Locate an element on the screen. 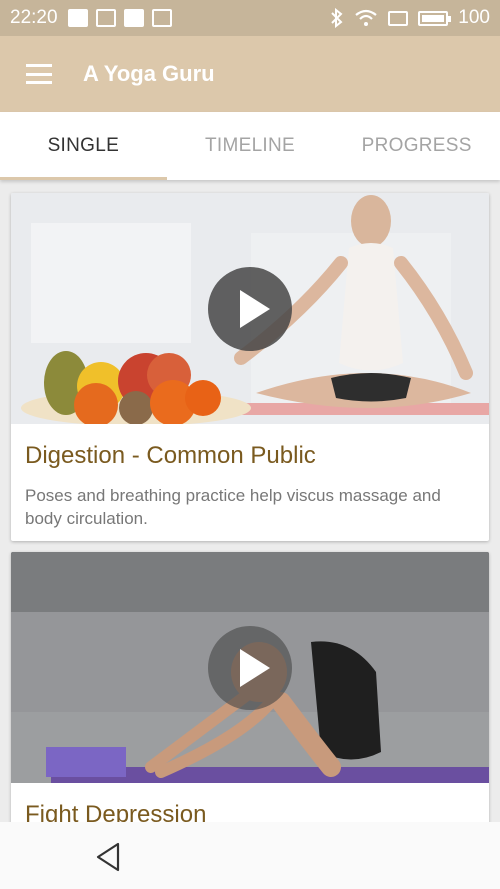 The image size is (500, 889). sim-icon is located at coordinates (398, 18).